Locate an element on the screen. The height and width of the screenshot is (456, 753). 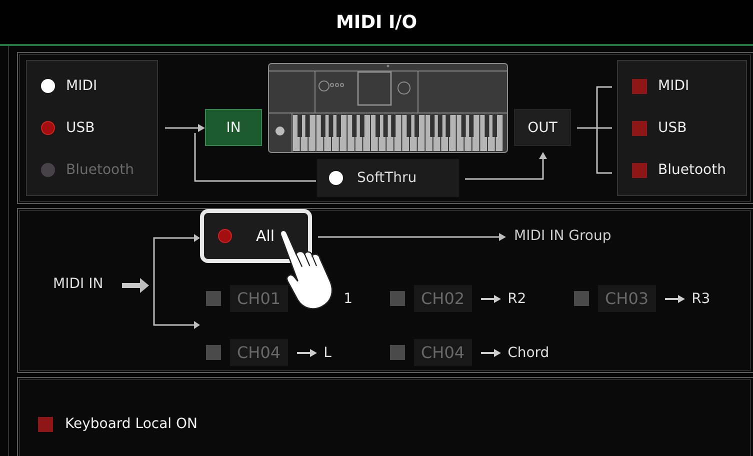
target-label: Chord is located at coordinates (529, 352).